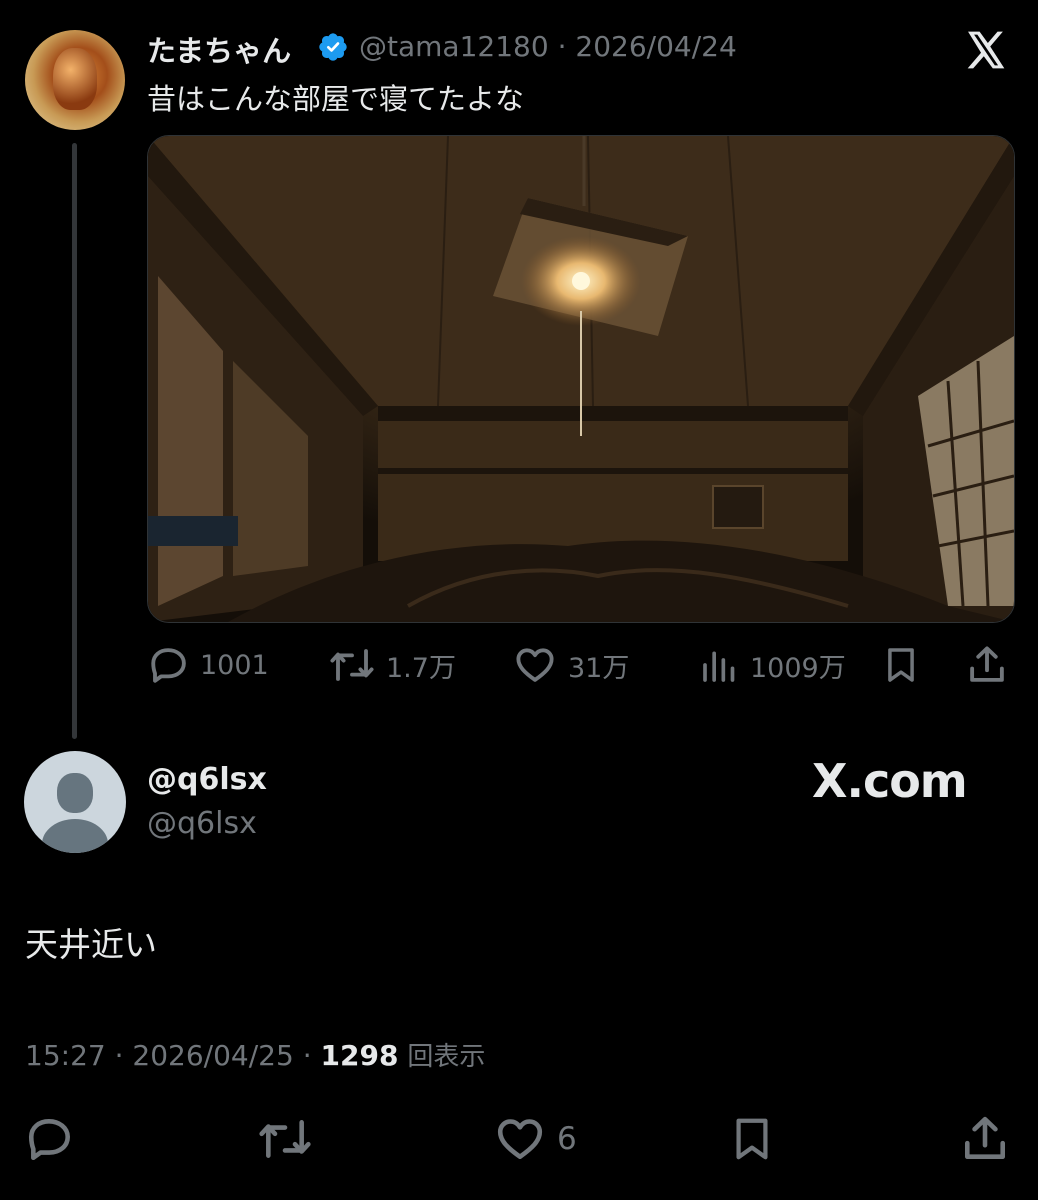 This screenshot has width=1038, height=1200. I want to click on x-logo-icon, so click(986, 50).